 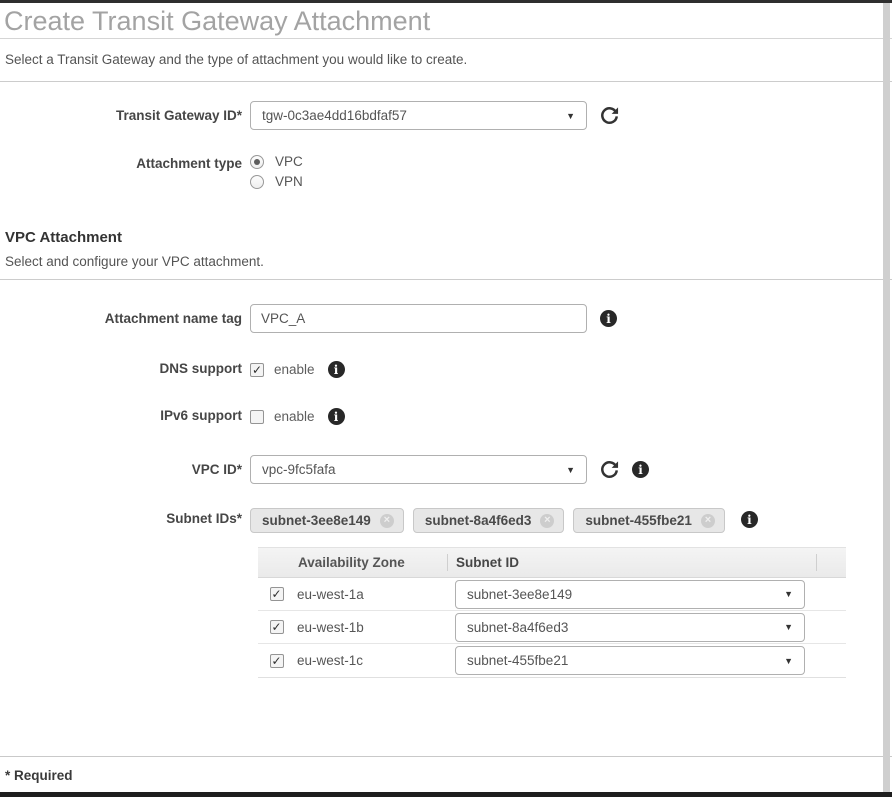 I want to click on table-row: ✓ eu-west-1a subnet-3ee8e149 ▼, so click(x=552, y=594).